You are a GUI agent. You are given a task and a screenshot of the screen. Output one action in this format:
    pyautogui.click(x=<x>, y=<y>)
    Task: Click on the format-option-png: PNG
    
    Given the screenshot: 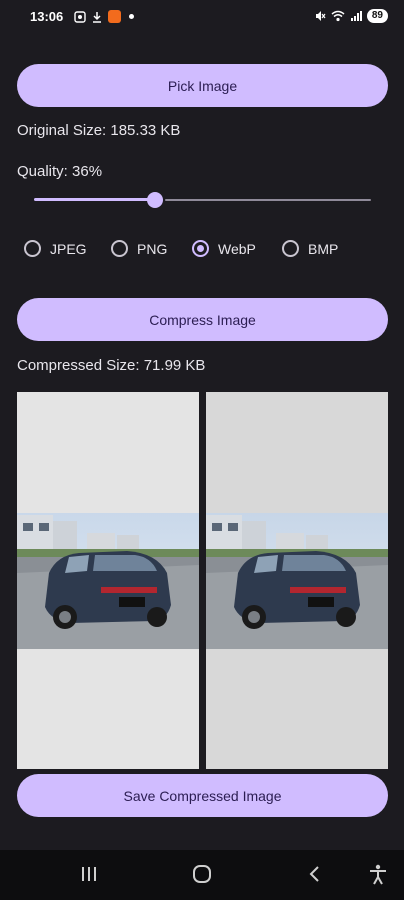 What is the action you would take?
    pyautogui.click(x=139, y=248)
    